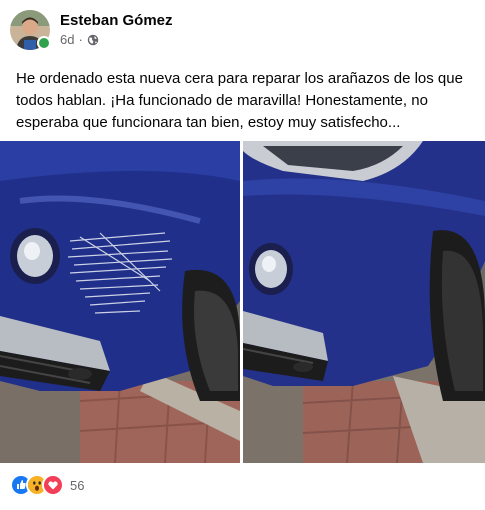 Image resolution: width=485 pixels, height=510 pixels. I want to click on post-time: 6d, so click(67, 39).